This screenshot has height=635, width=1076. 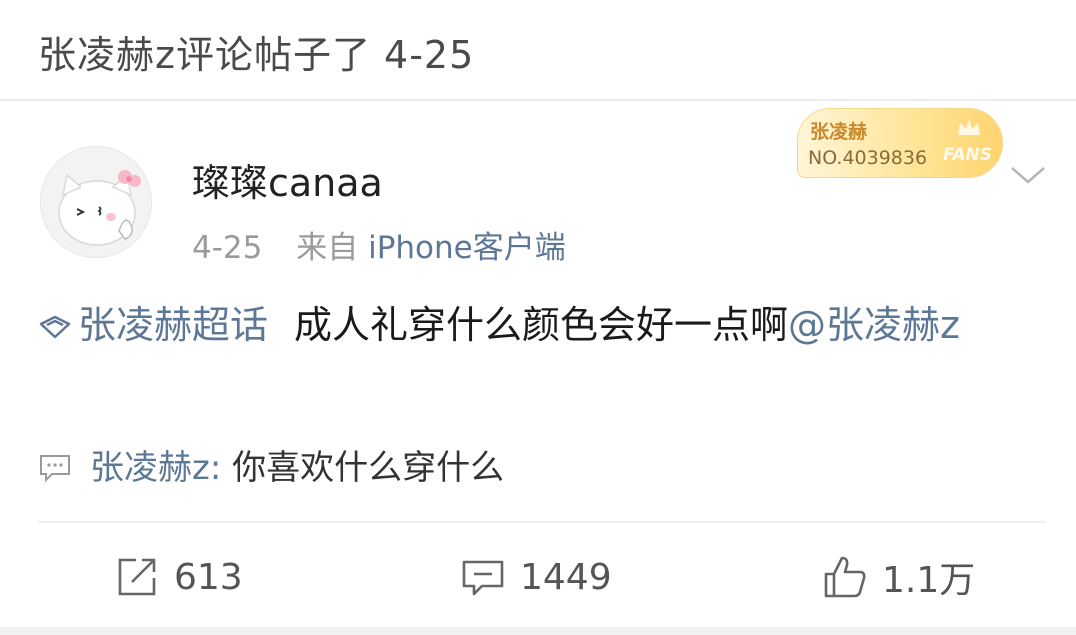 What do you see at coordinates (467, 248) in the screenshot?
I see `source-device: iPhone客户端` at bounding box center [467, 248].